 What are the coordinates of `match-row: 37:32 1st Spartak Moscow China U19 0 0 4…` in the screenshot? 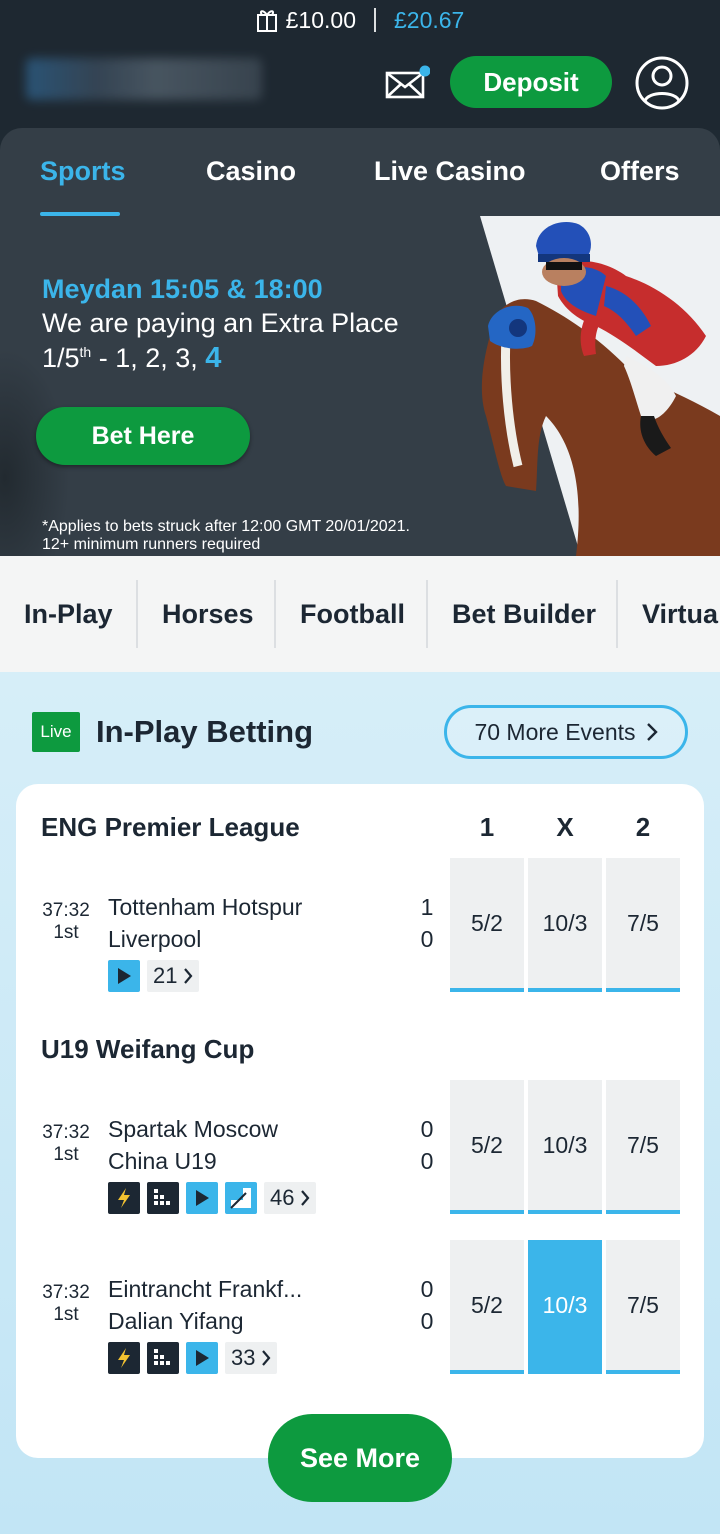 It's located at (360, 1147).